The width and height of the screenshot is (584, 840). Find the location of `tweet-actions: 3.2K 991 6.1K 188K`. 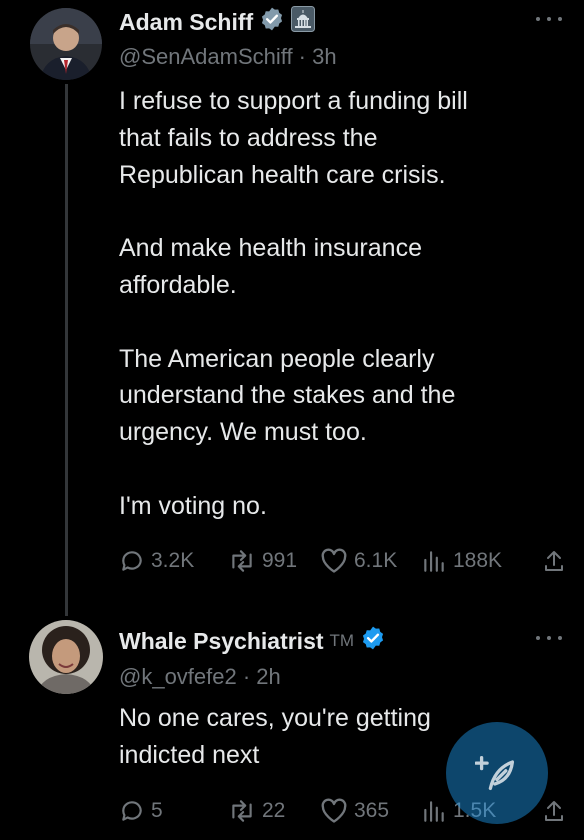

tweet-actions: 3.2K 991 6.1K 188K is located at coordinates (342, 561).